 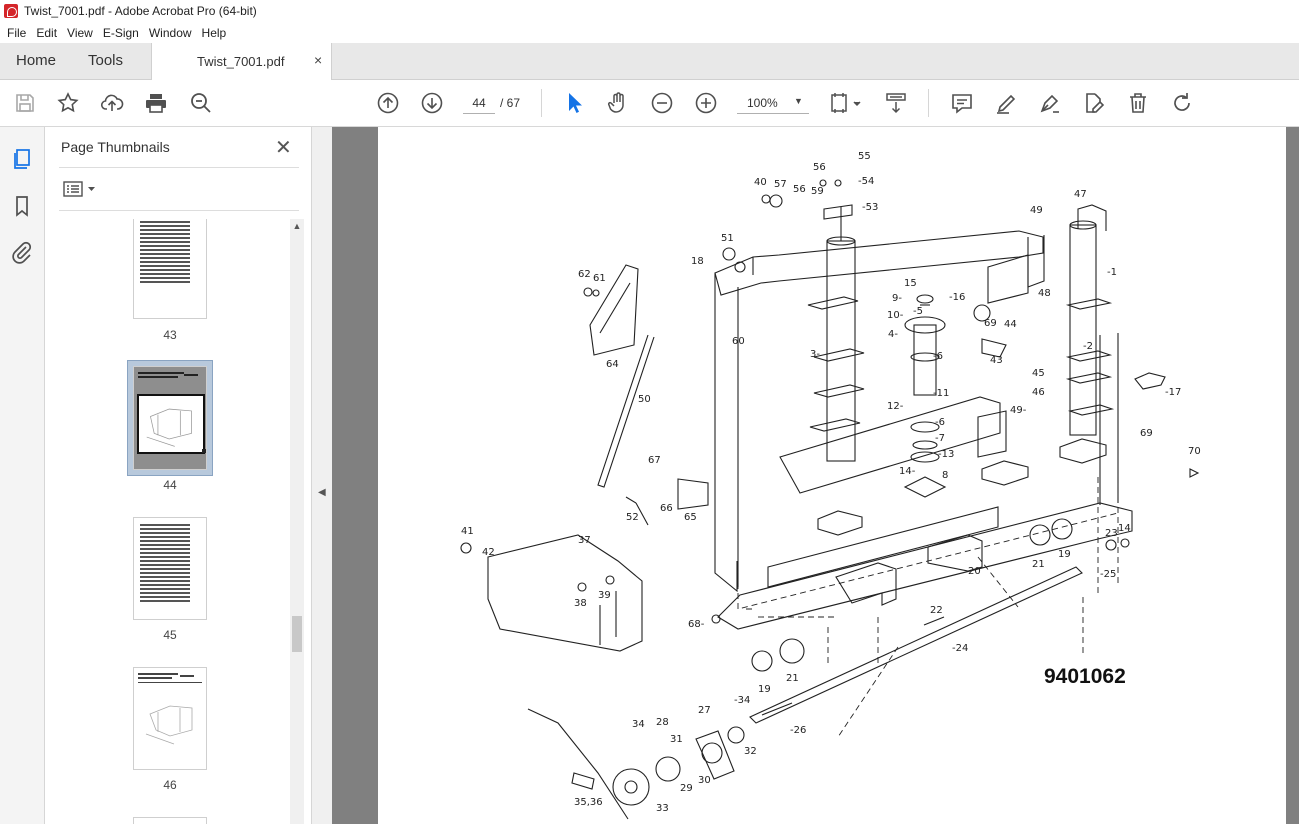 What do you see at coordinates (662, 103) in the screenshot?
I see `zoom-out-icon` at bounding box center [662, 103].